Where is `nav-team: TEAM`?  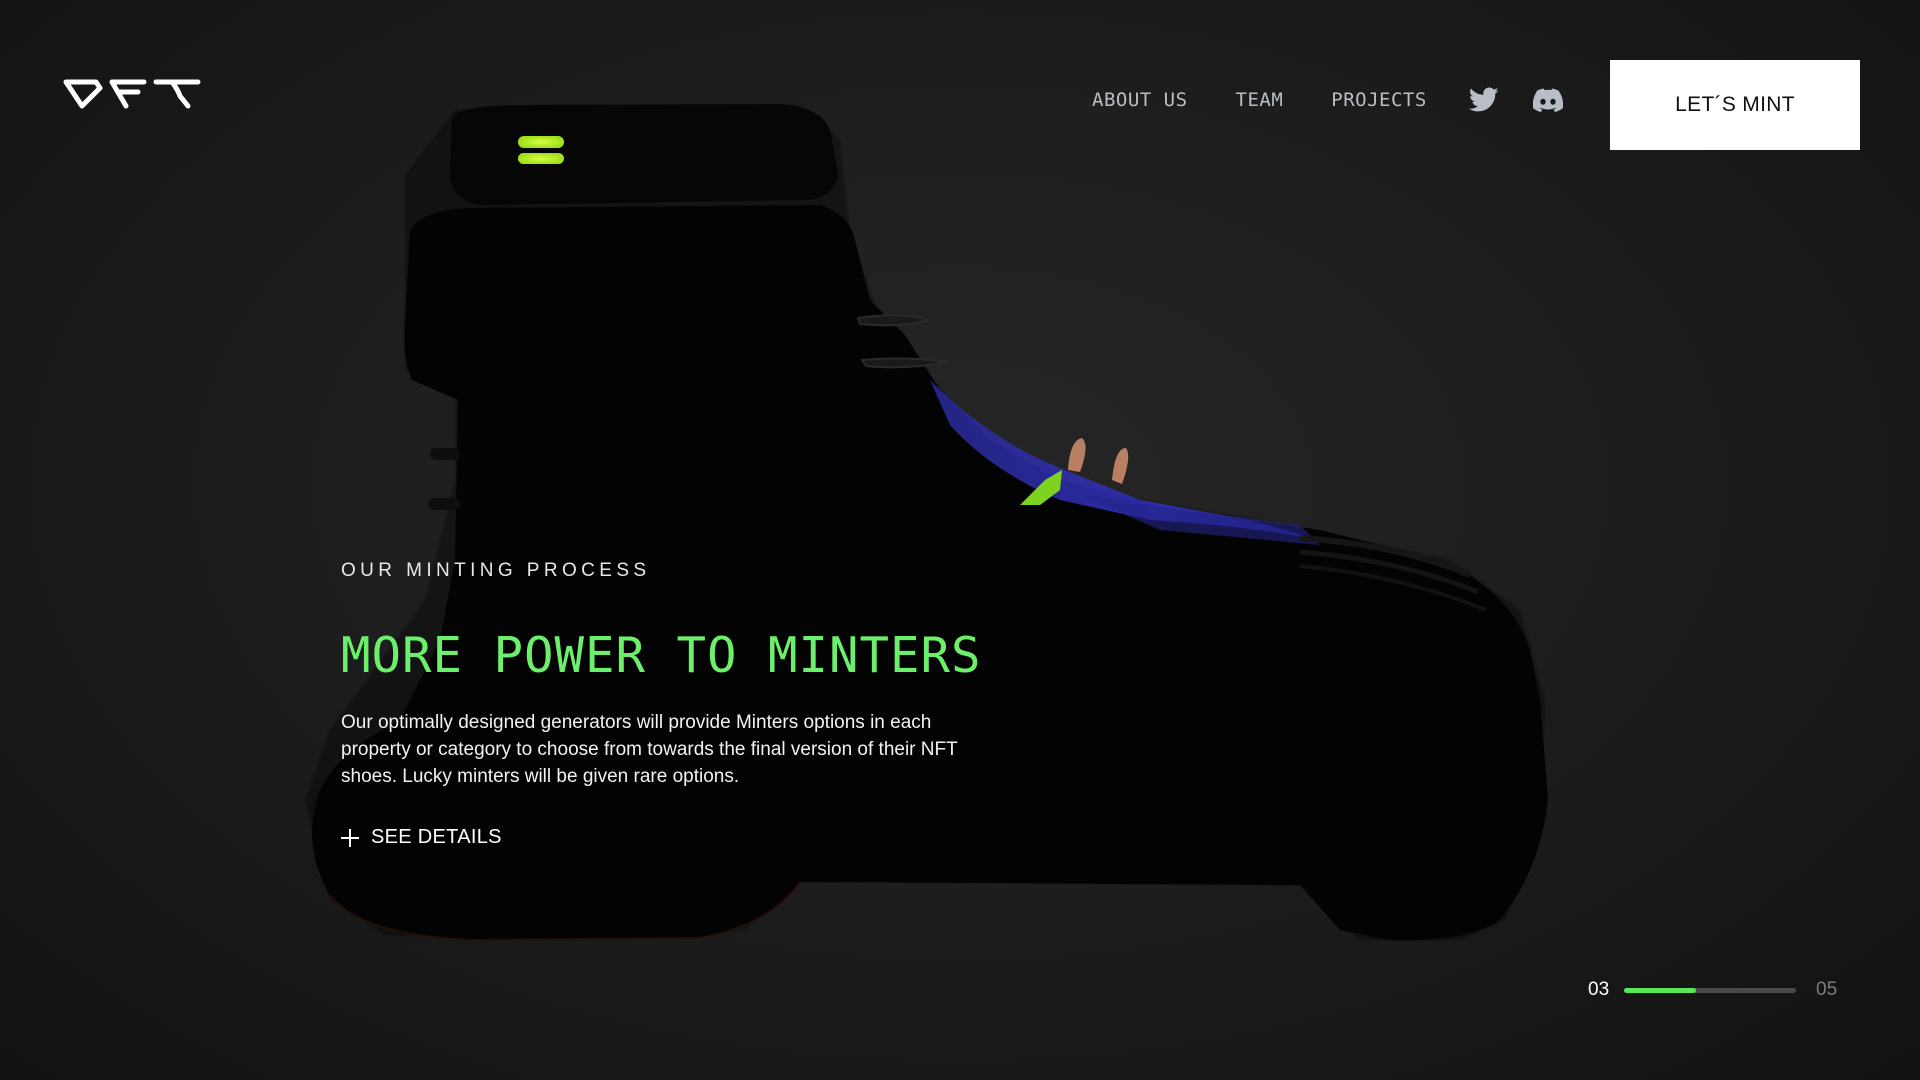 nav-team: TEAM is located at coordinates (1260, 100).